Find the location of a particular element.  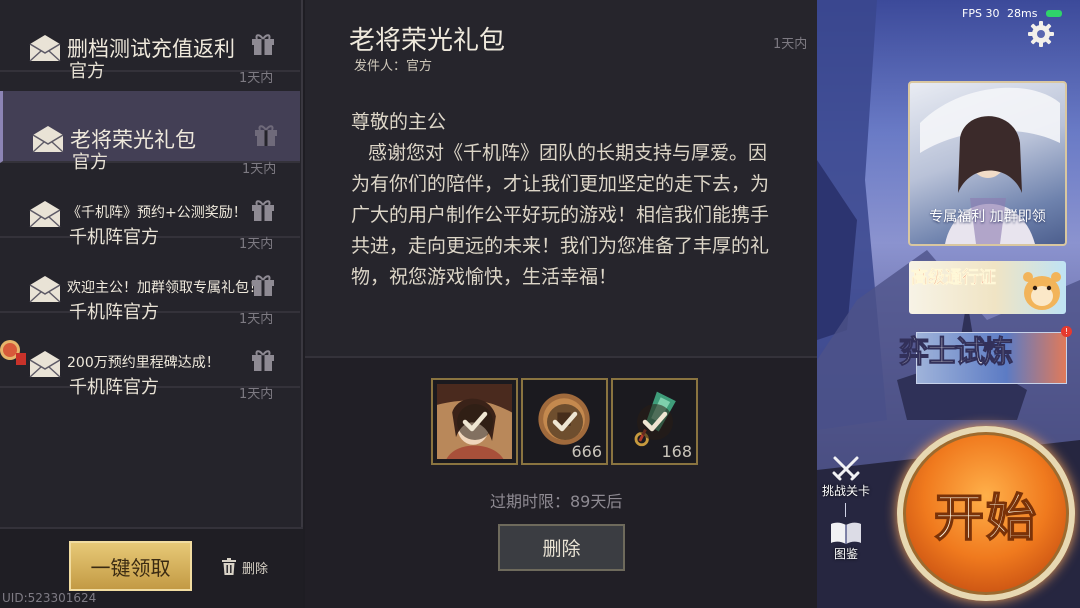

premium-pass-banner: 高级通行证 is located at coordinates (987, 287).